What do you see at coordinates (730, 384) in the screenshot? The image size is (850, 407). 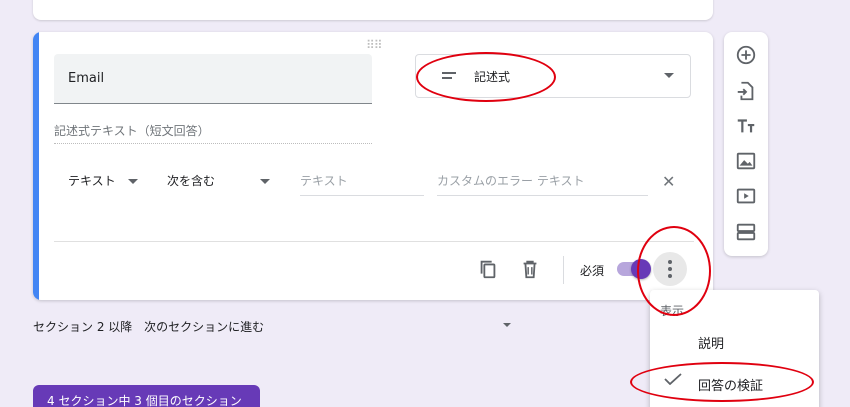 I see `menu-item-response-validation: 回答の検証` at bounding box center [730, 384].